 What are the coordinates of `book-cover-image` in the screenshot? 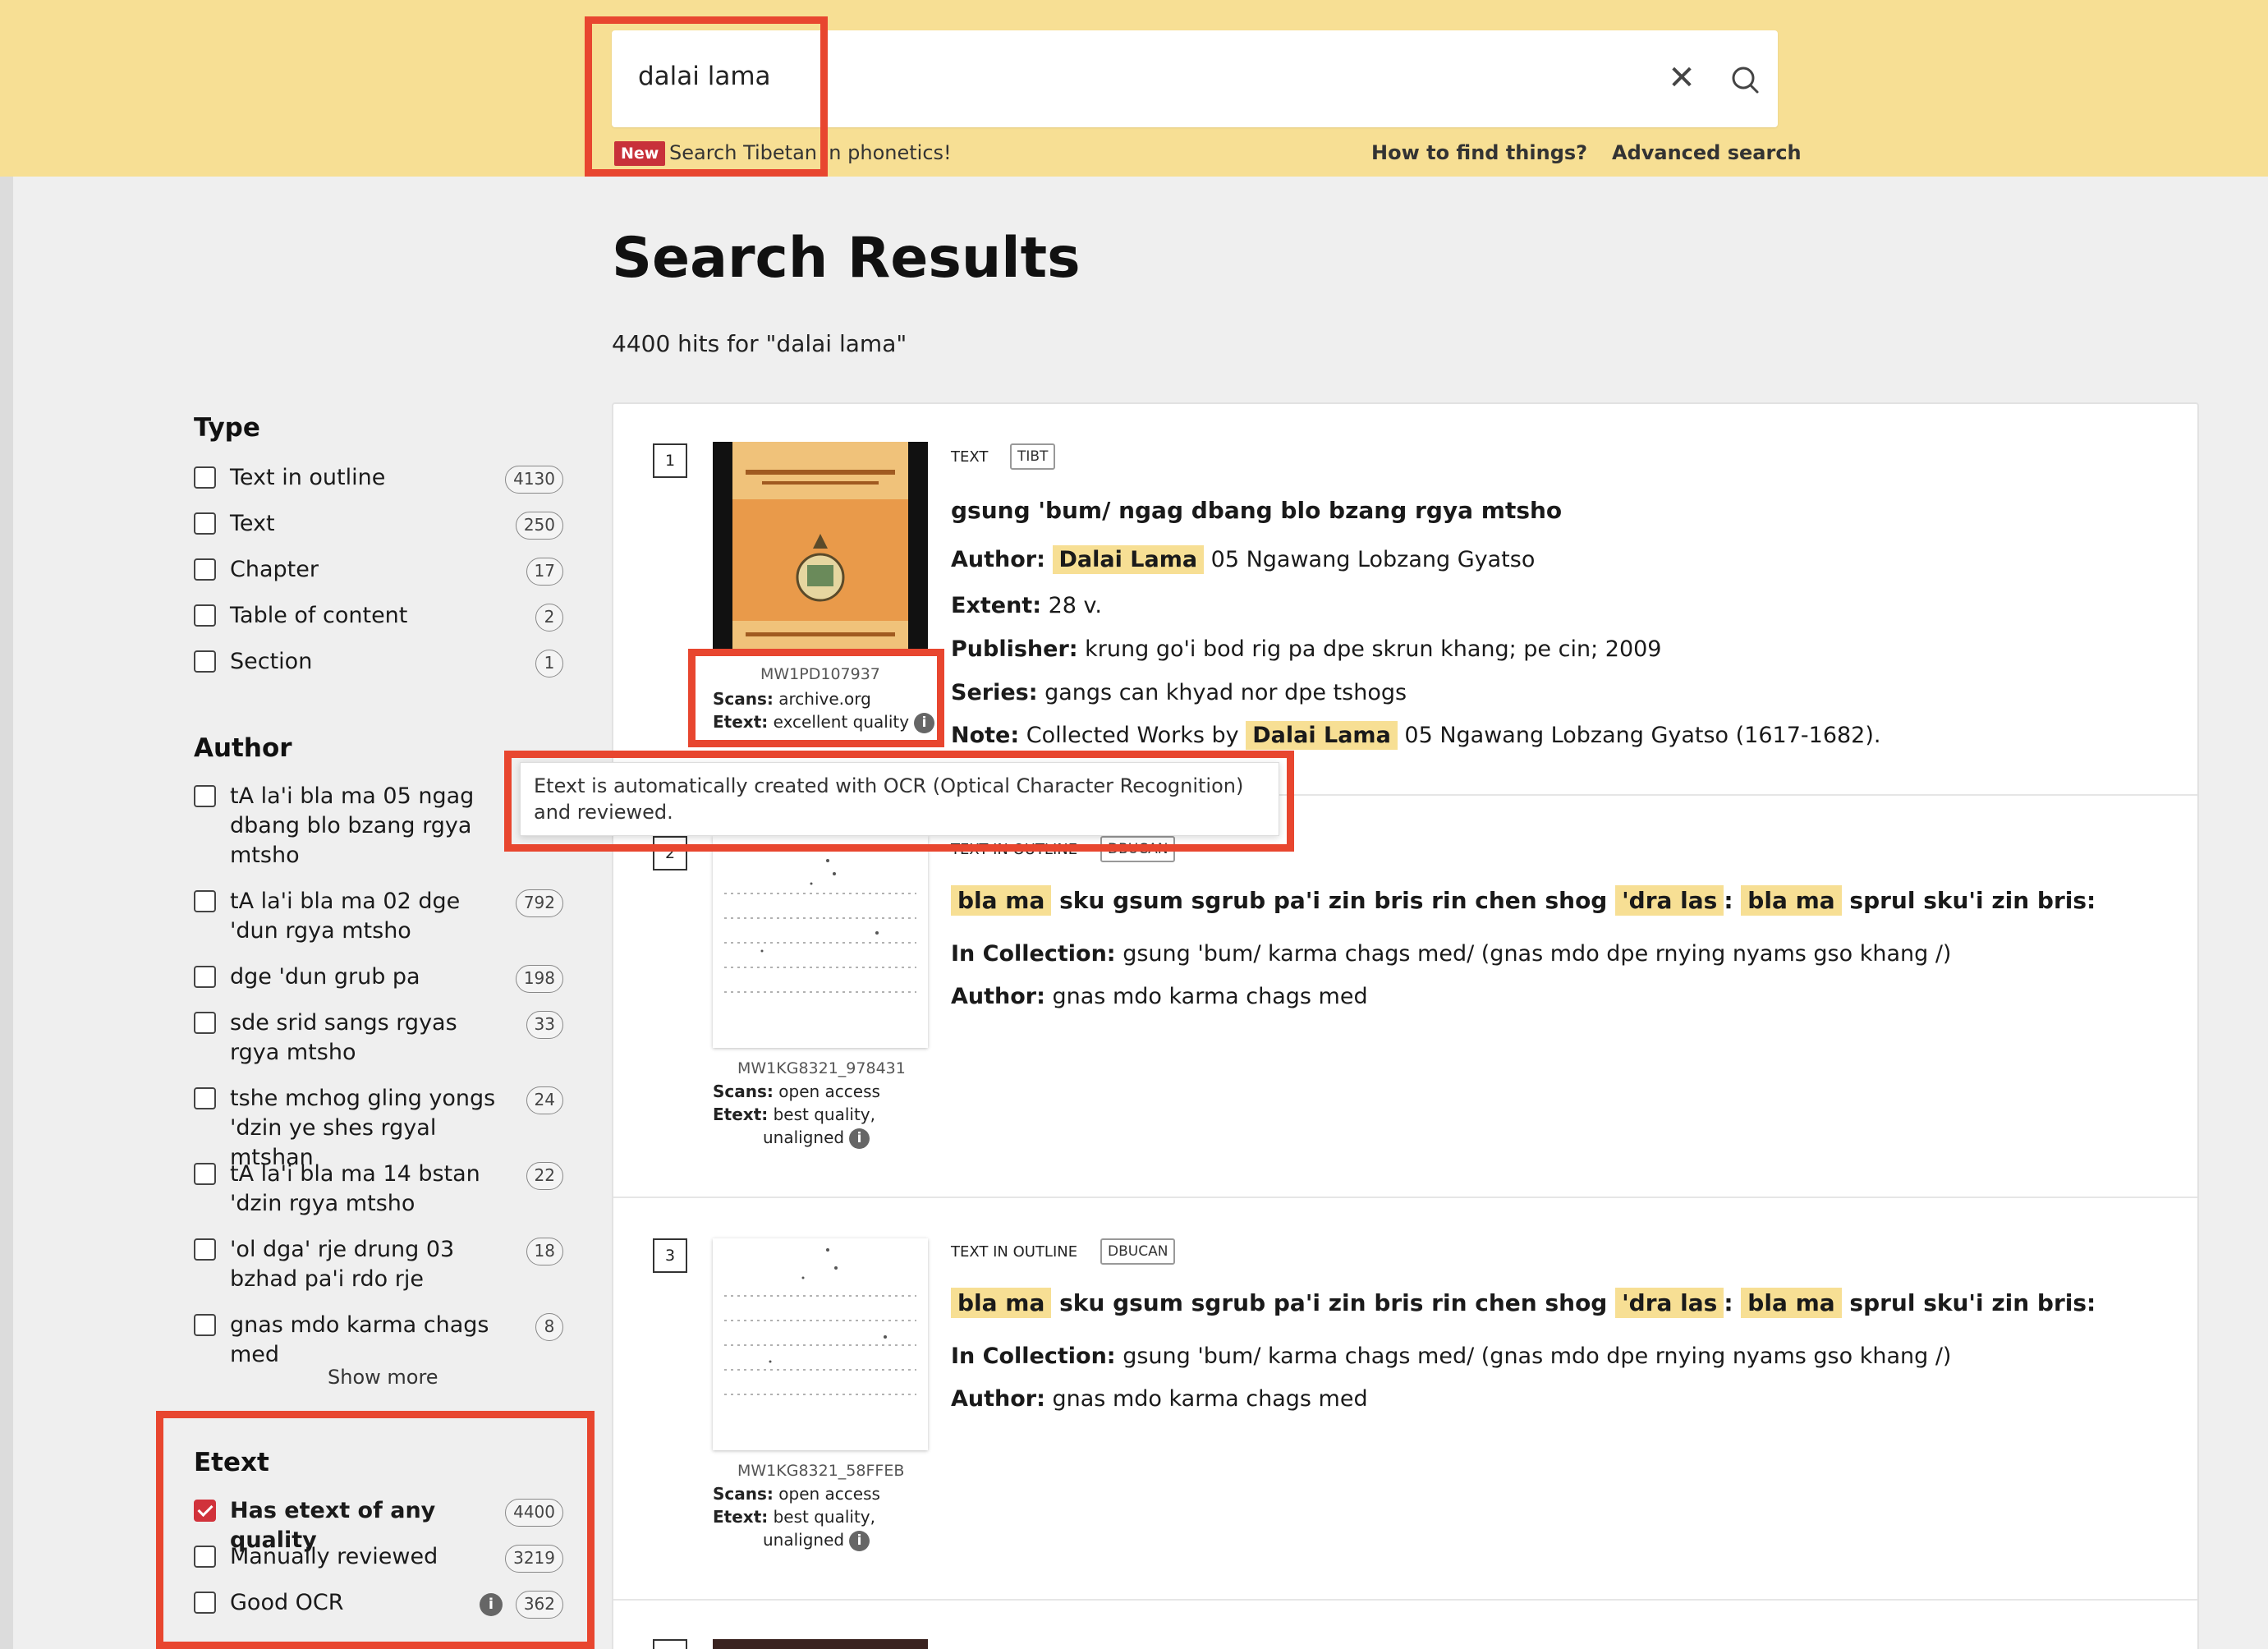 It's located at (820, 548).